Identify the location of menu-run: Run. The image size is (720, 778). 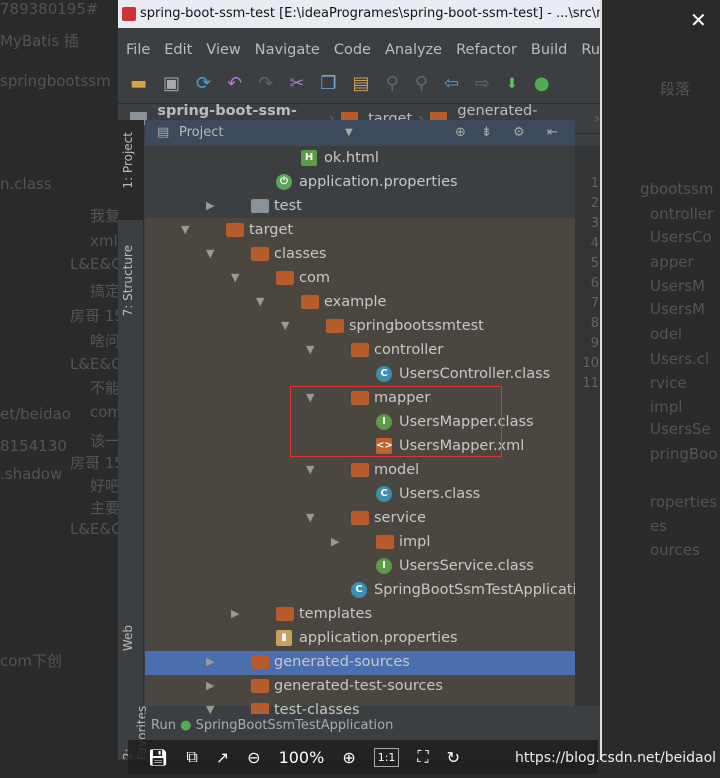
(590, 51).